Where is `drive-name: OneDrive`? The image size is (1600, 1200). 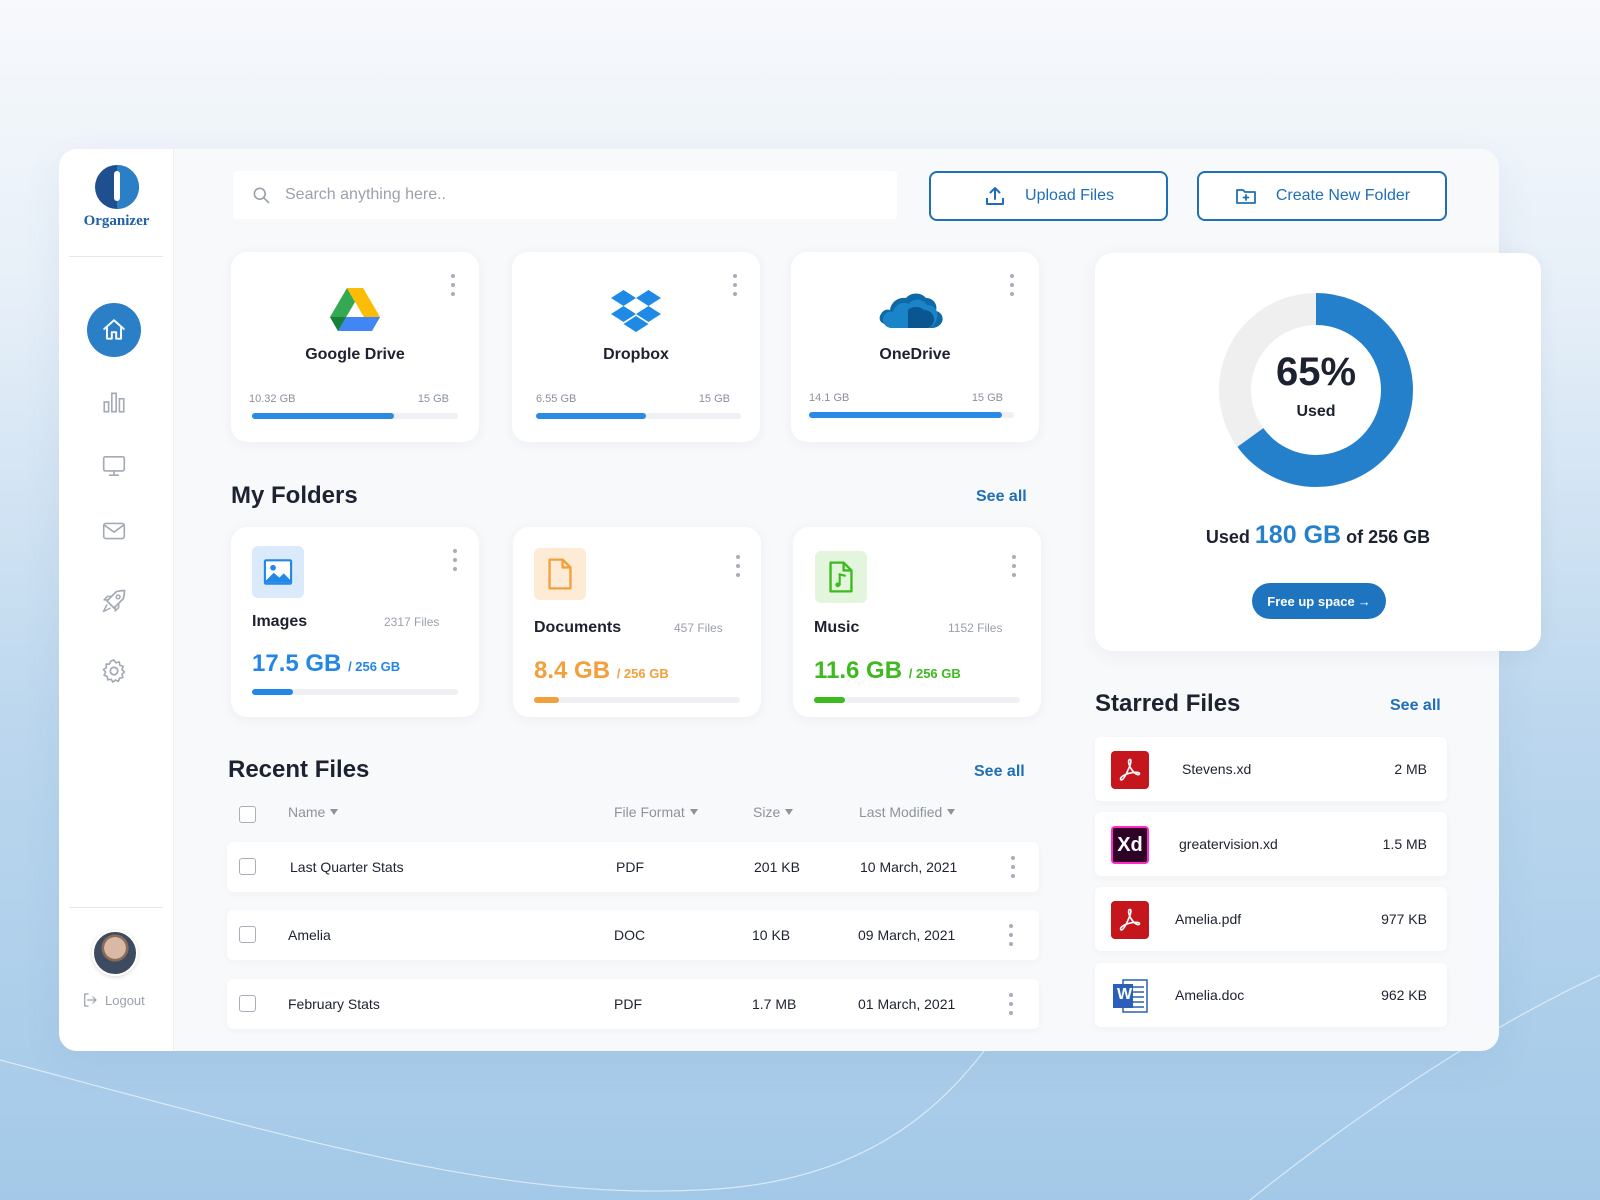 drive-name: OneDrive is located at coordinates (915, 354).